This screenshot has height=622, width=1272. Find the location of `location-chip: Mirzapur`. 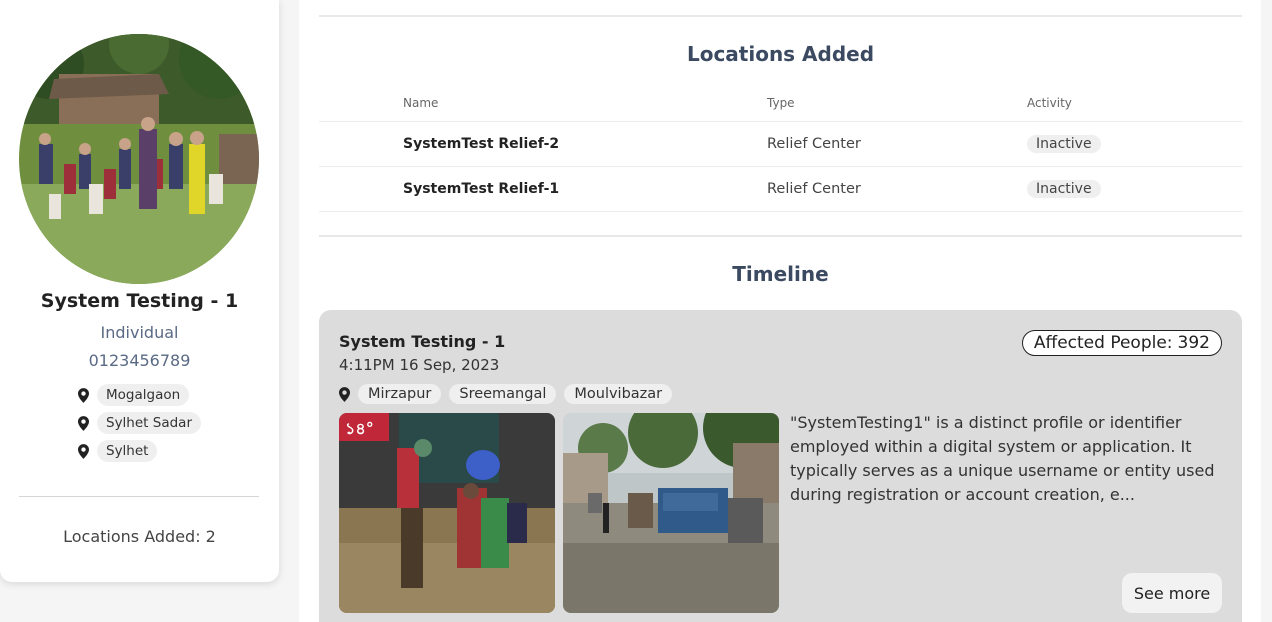

location-chip: Mirzapur is located at coordinates (400, 394).